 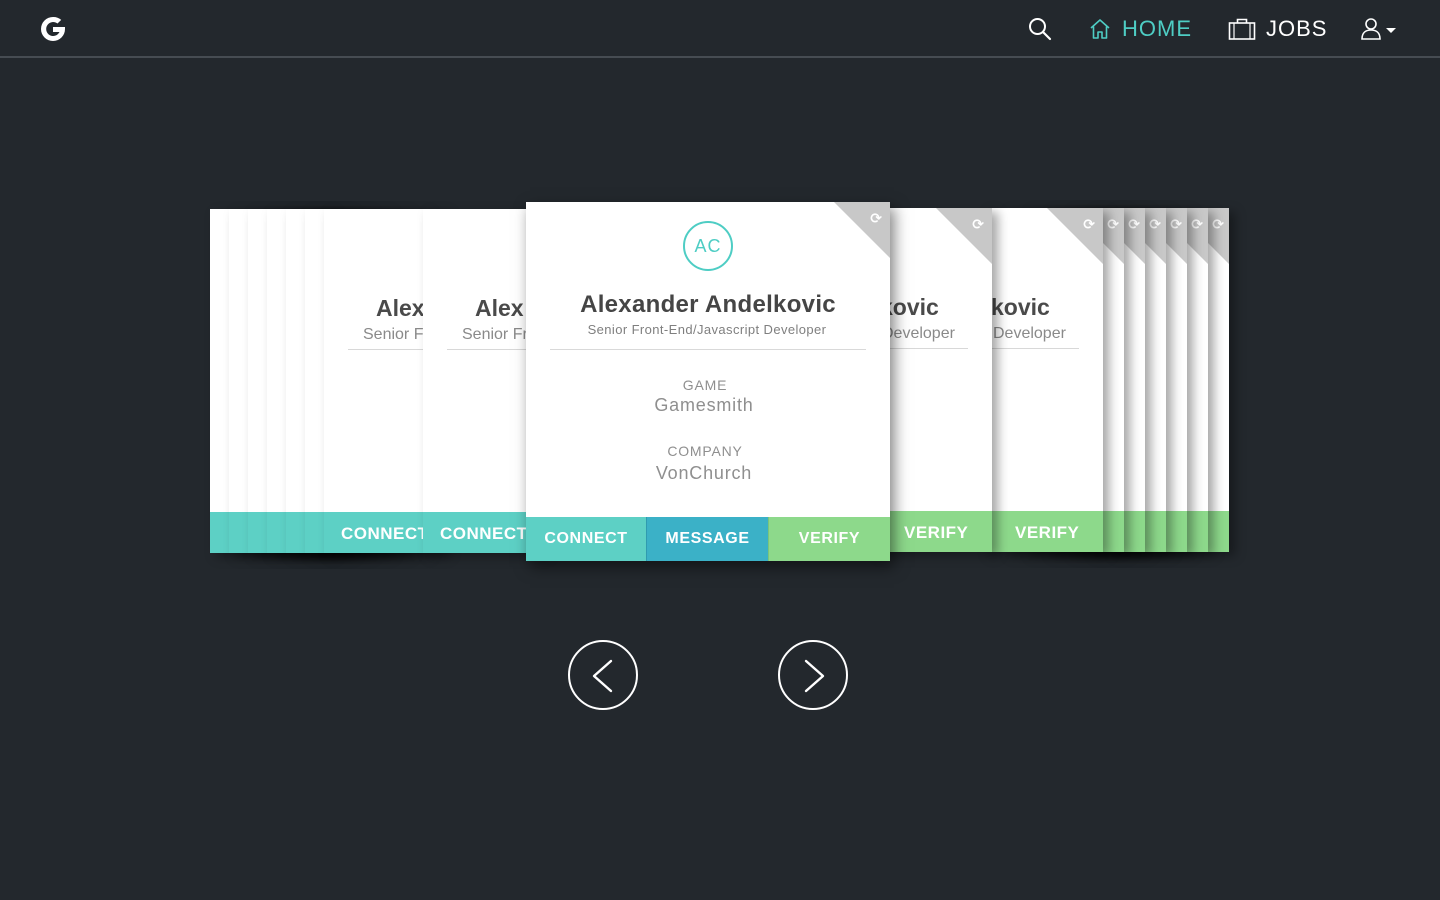 What do you see at coordinates (704, 405) in the screenshot?
I see `game-value: Gamesmith` at bounding box center [704, 405].